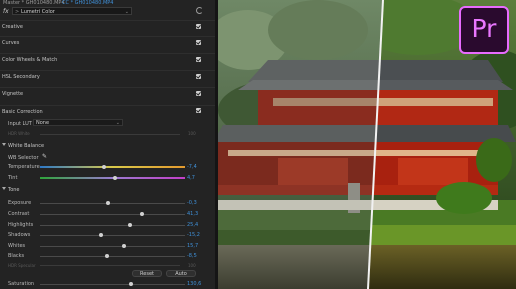  Describe the element at coordinates (21, 225) in the screenshot. I see `highlights-label: Highlights` at that location.